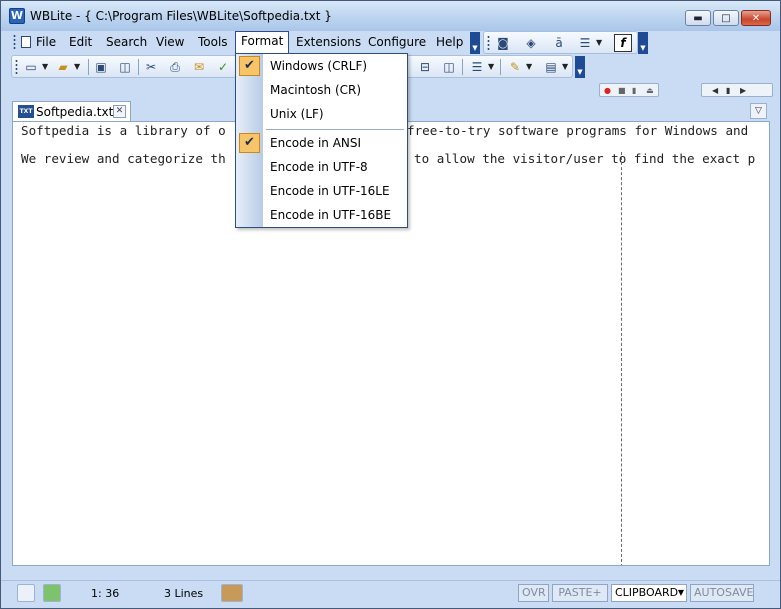  What do you see at coordinates (321, 215) in the screenshot?
I see `menu-item-encode-utf16be: Encode in UTF-16BE` at bounding box center [321, 215].